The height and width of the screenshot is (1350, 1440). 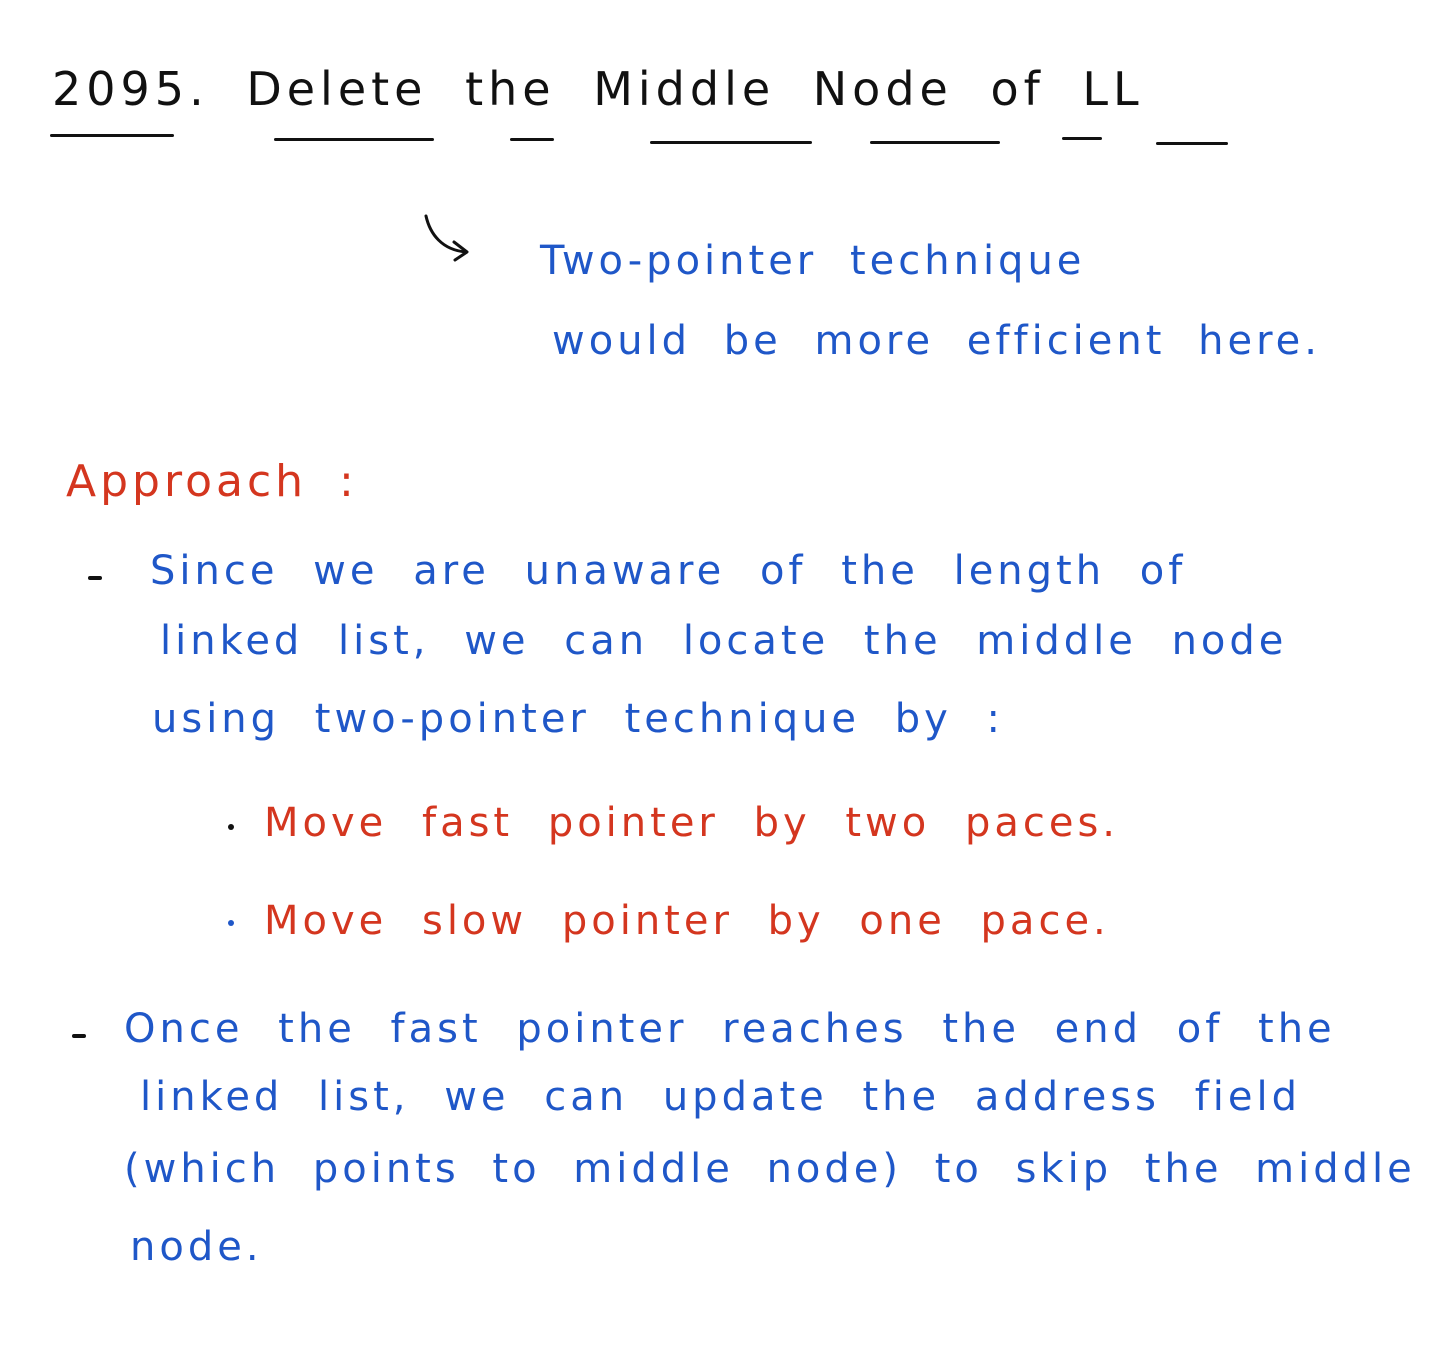 What do you see at coordinates (668, 571) in the screenshot?
I see `point1-line-1: Since we are unaware of the length of` at bounding box center [668, 571].